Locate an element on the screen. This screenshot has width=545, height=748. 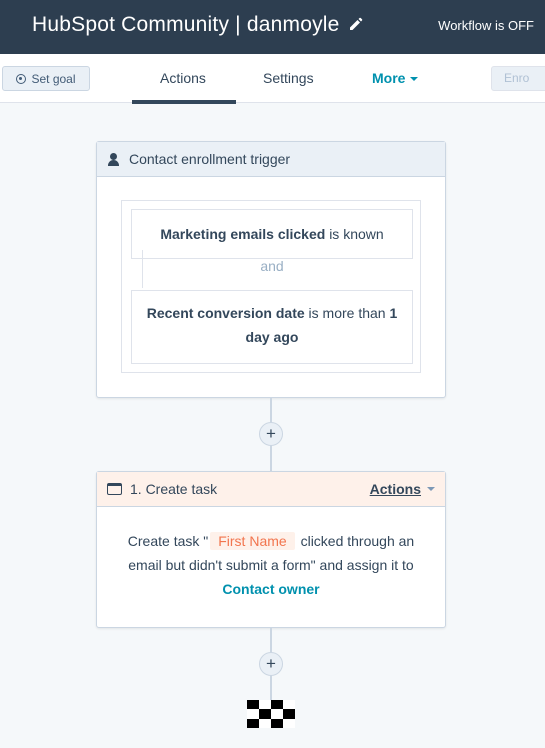
set-goal-button: Set goal is located at coordinates (46, 78).